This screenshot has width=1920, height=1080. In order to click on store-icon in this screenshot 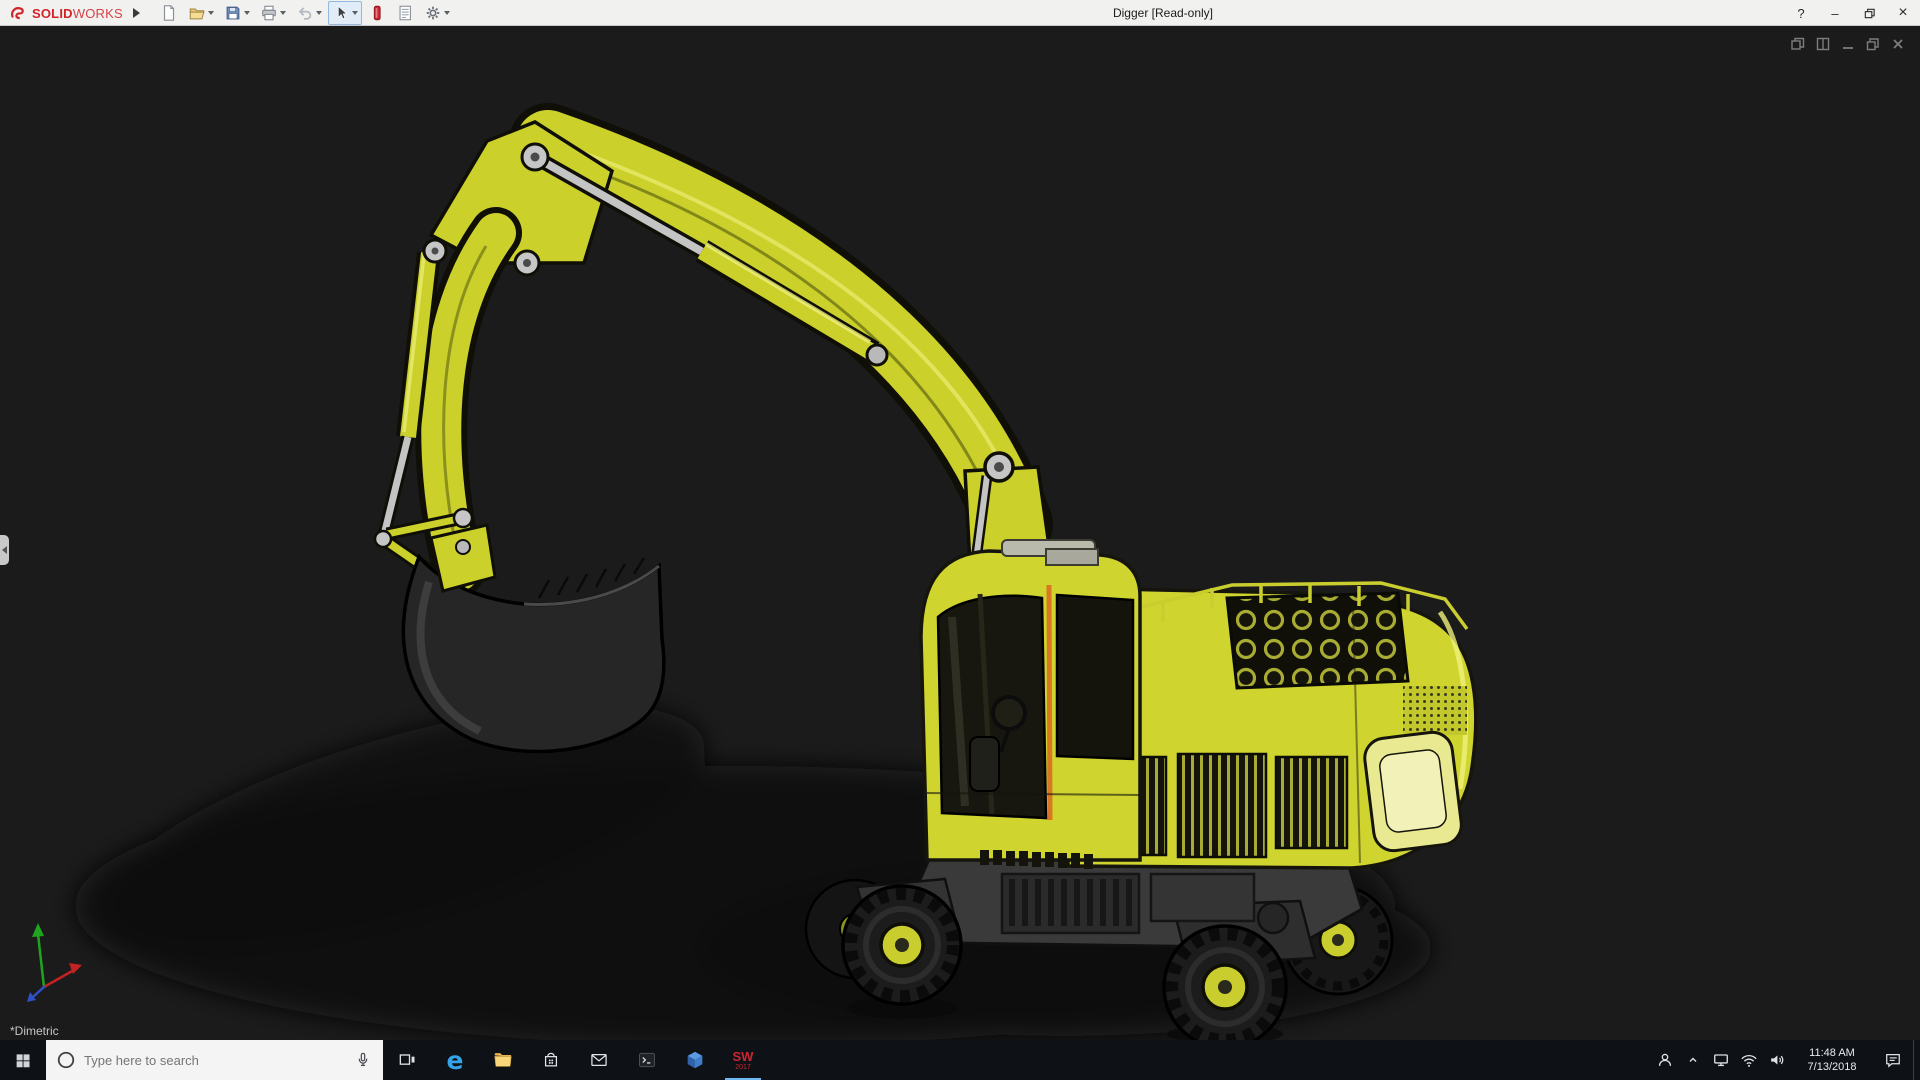, I will do `click(551, 1059)`.